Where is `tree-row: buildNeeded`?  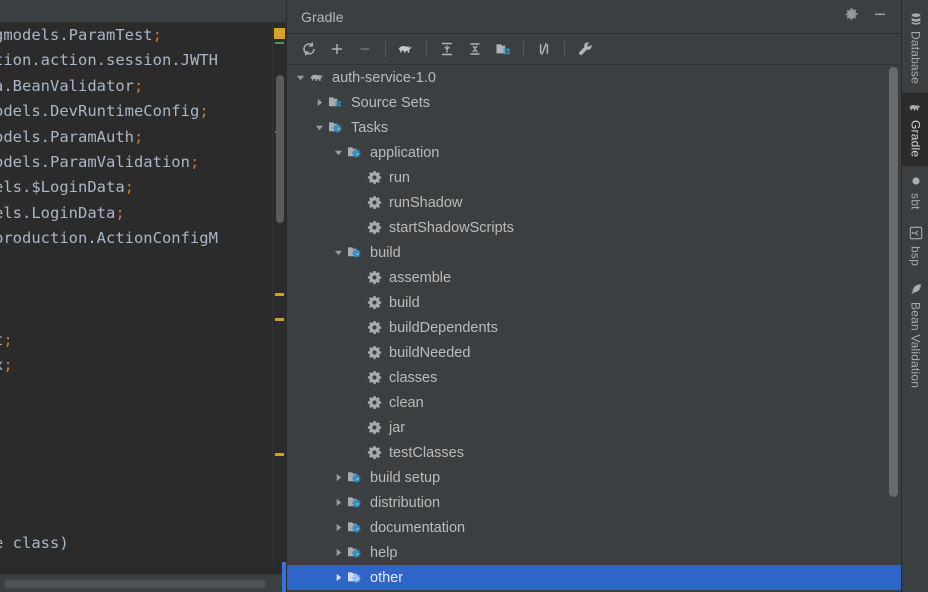 tree-row: buildNeeded is located at coordinates (594, 352).